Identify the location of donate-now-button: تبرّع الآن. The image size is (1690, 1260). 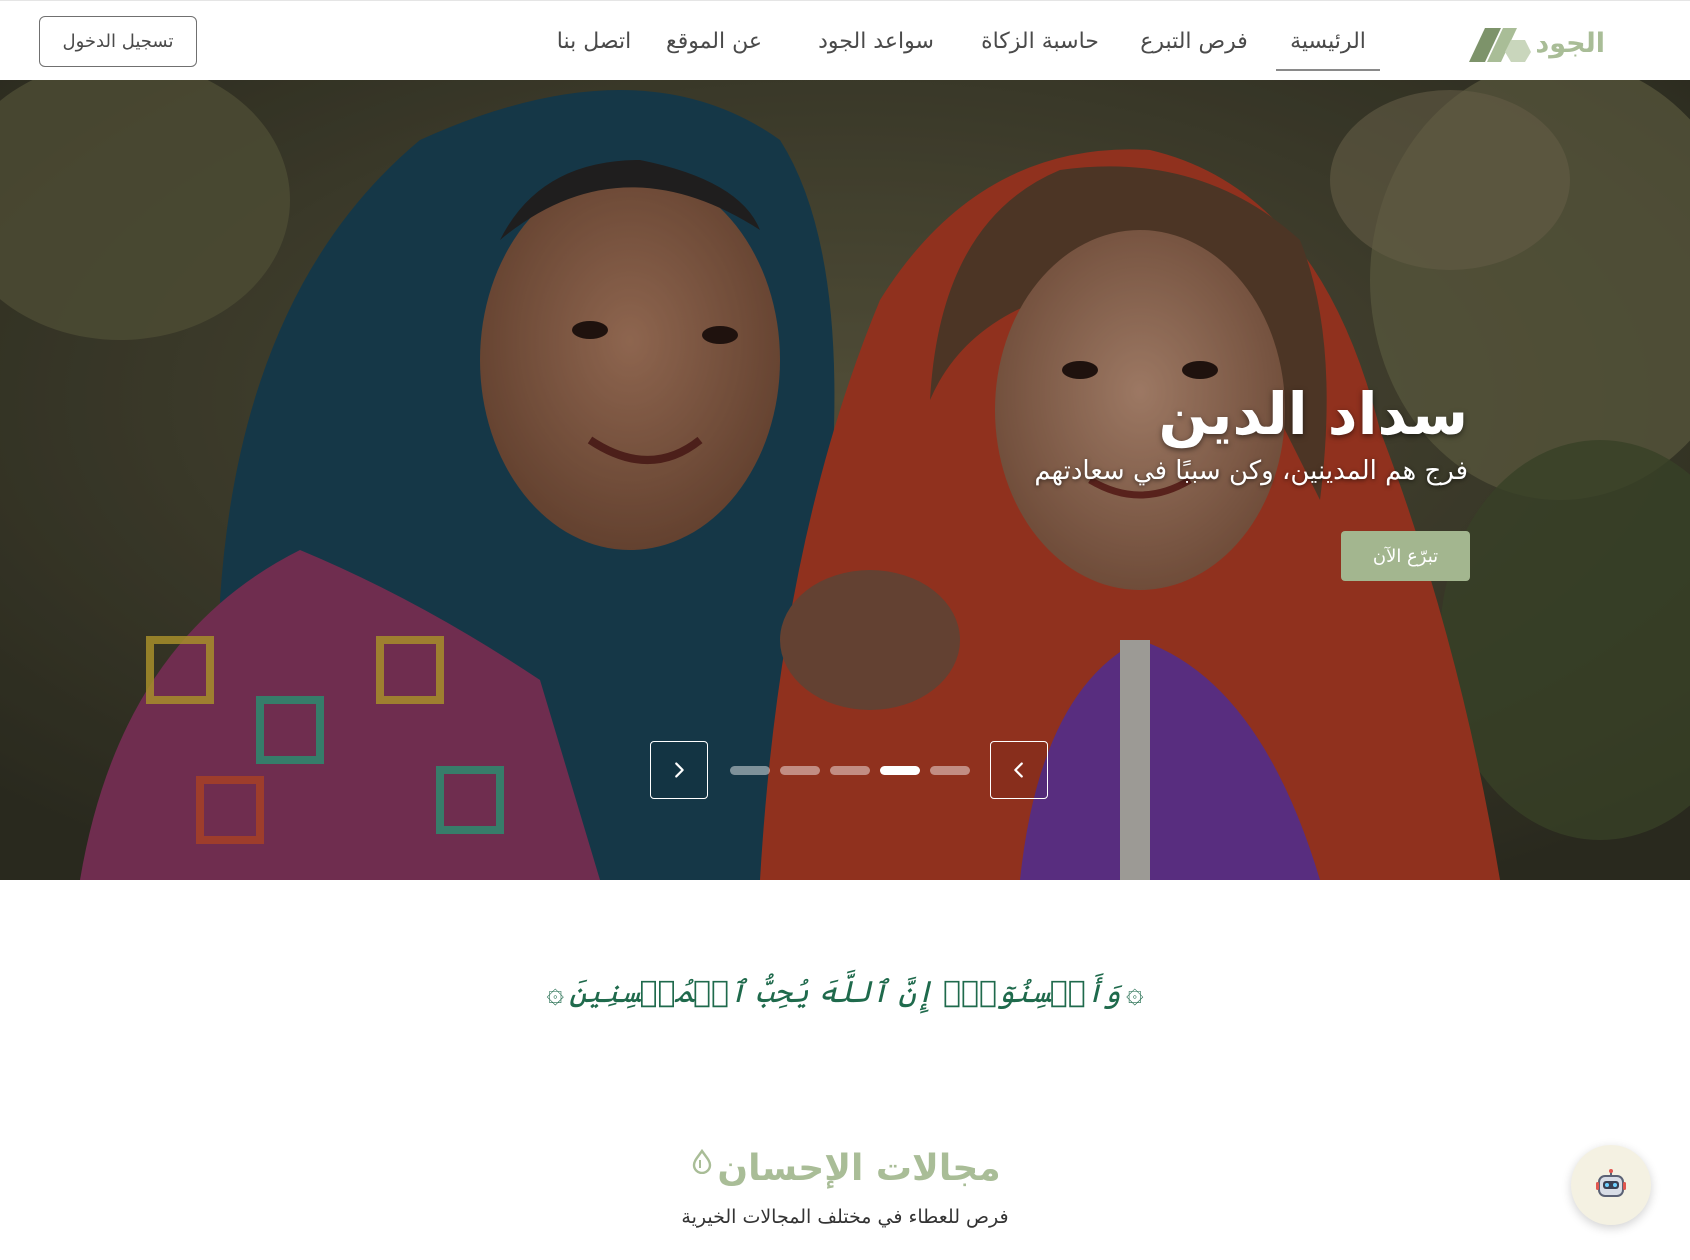
(1405, 556).